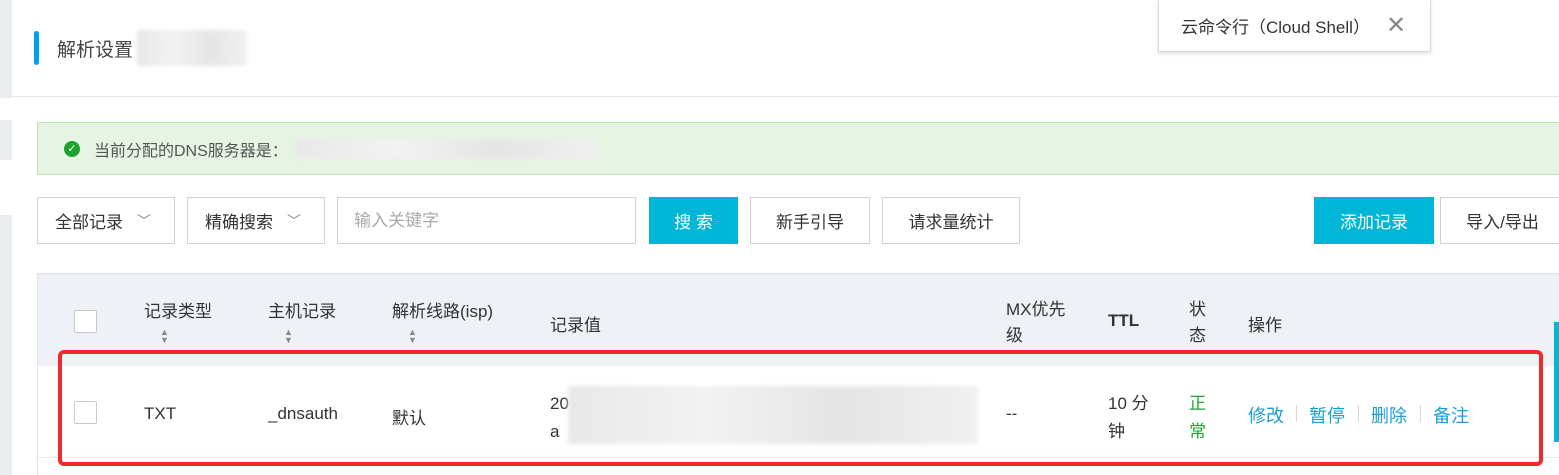 Image resolution: width=1559 pixels, height=475 pixels. What do you see at coordinates (555, 431) in the screenshot?
I see `value-text: a` at bounding box center [555, 431].